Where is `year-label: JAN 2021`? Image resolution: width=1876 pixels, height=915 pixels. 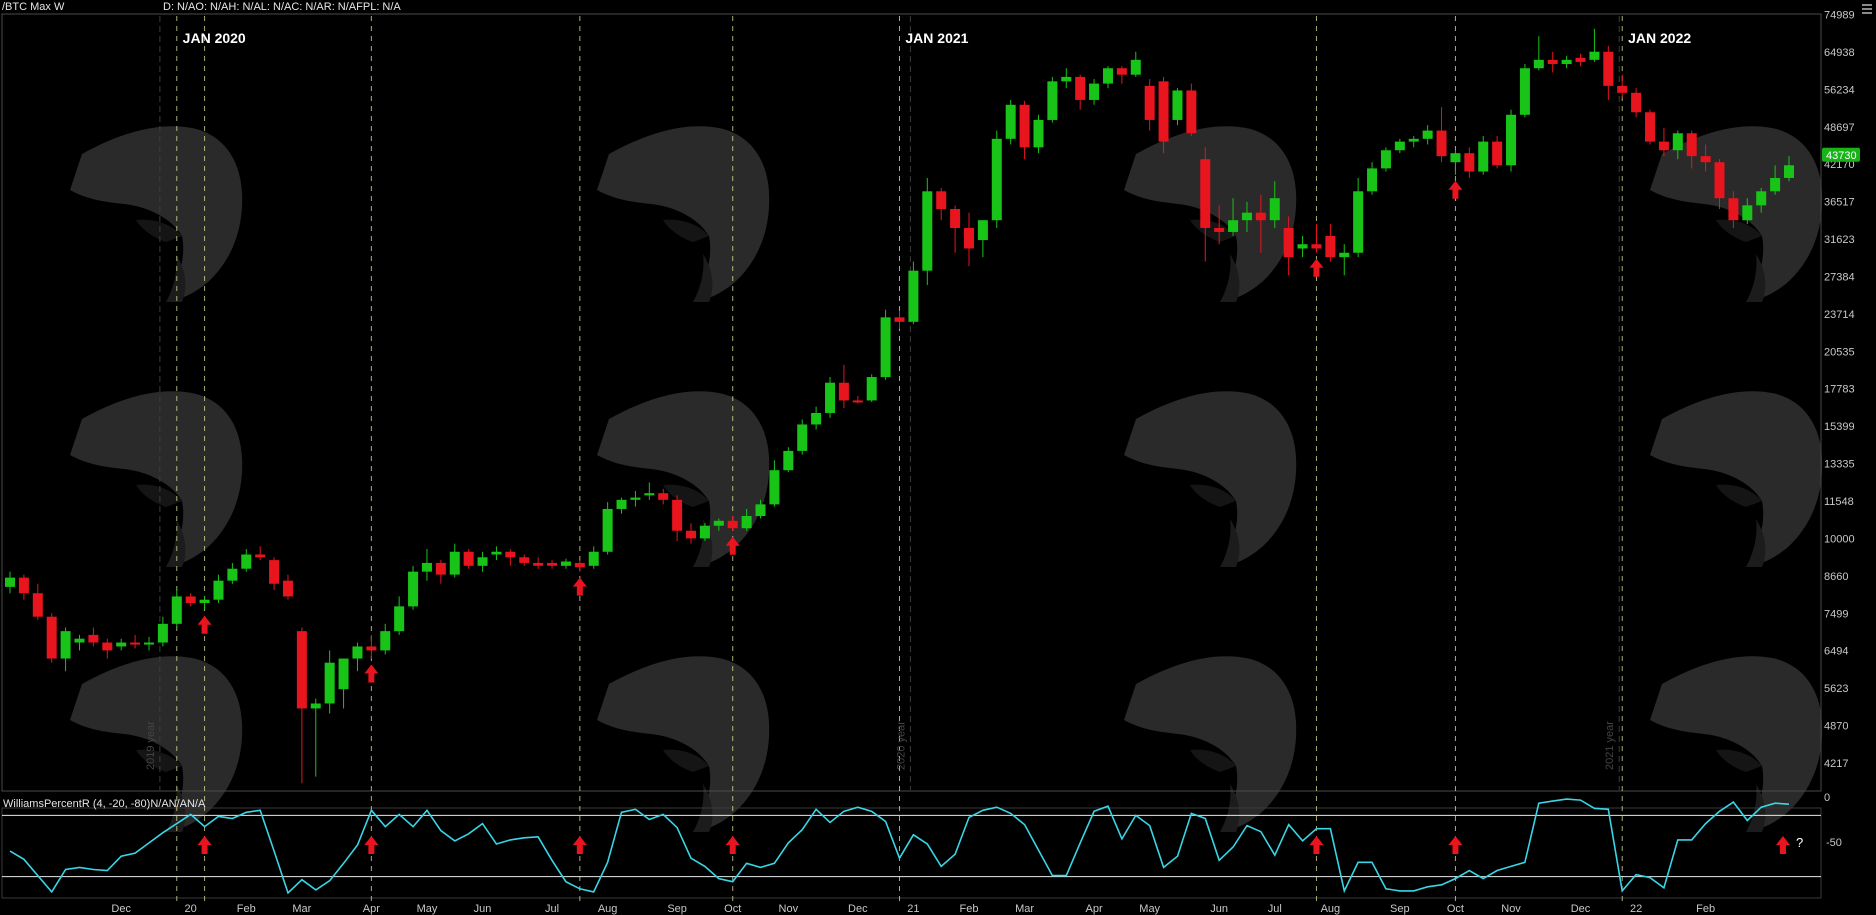
year-label: JAN 2021 is located at coordinates (936, 38).